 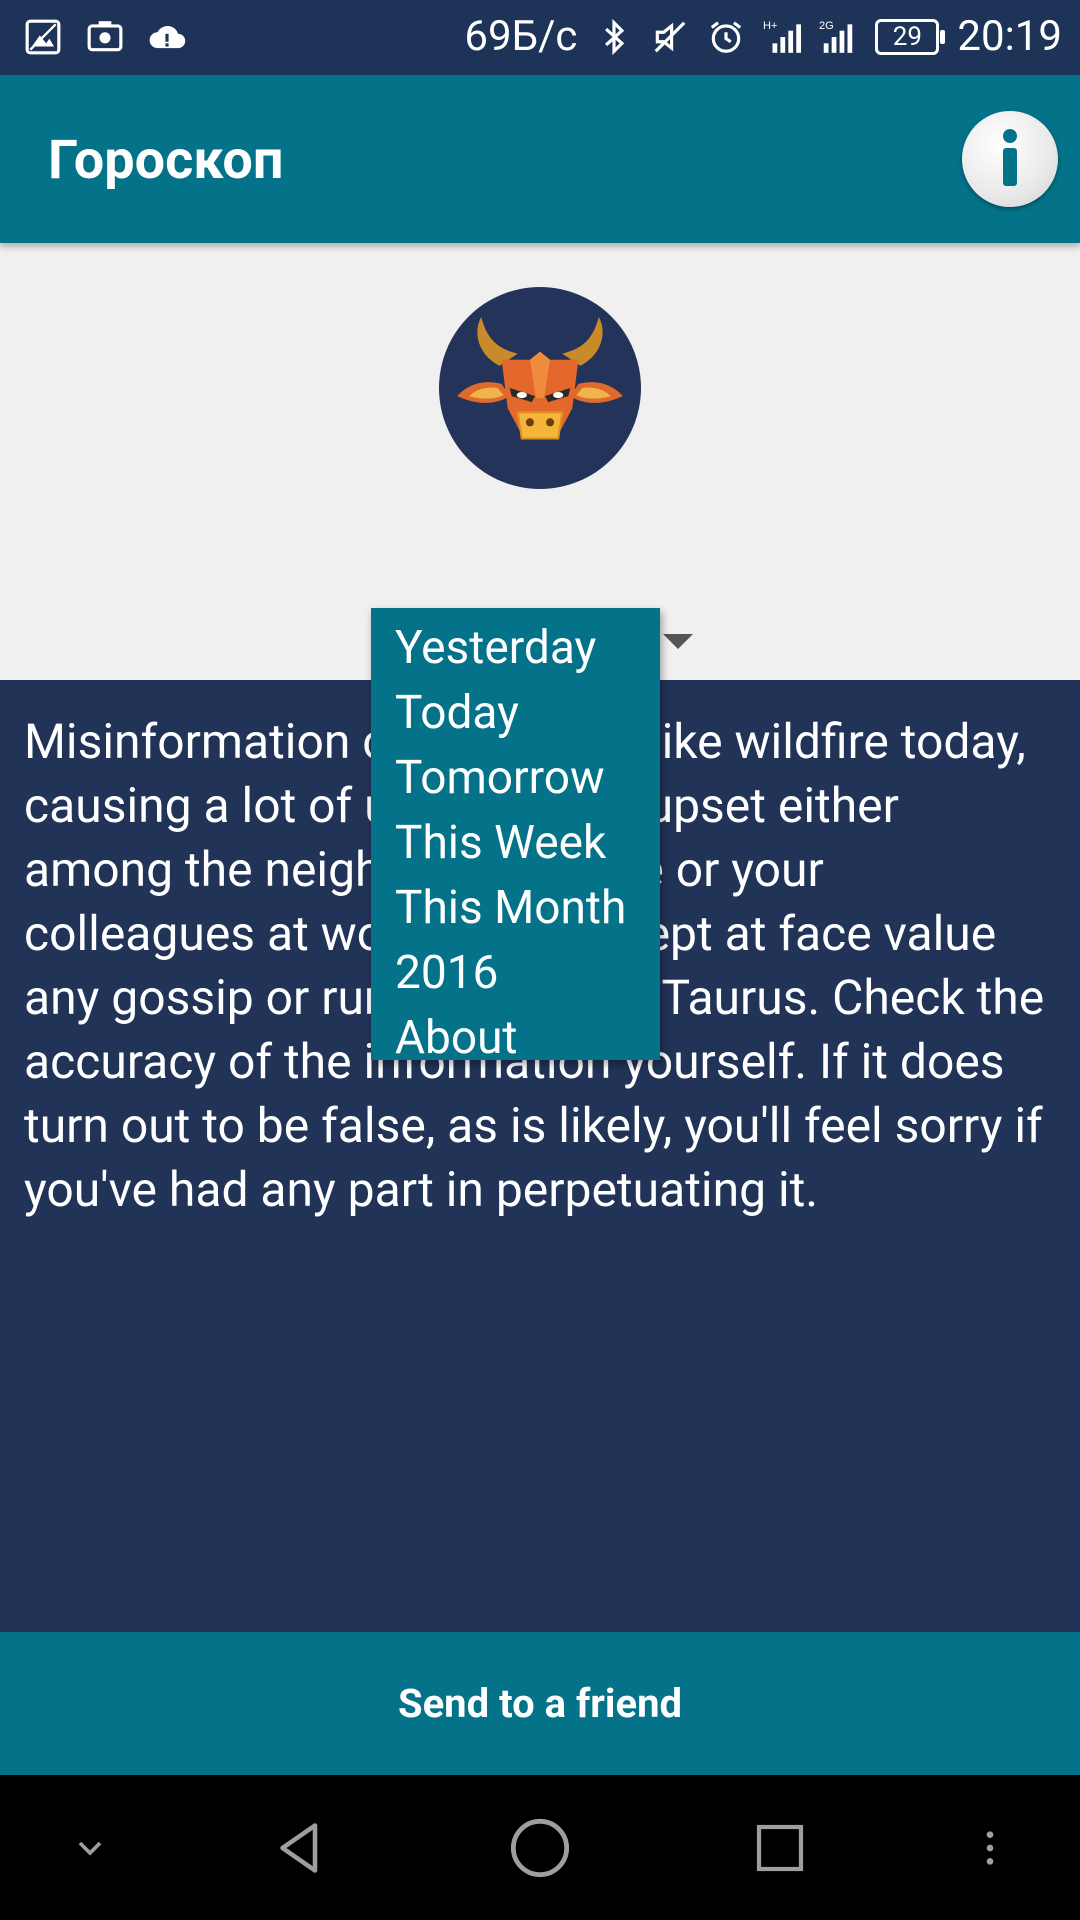 I want to click on svg-text: H+, so click(x=770, y=26).